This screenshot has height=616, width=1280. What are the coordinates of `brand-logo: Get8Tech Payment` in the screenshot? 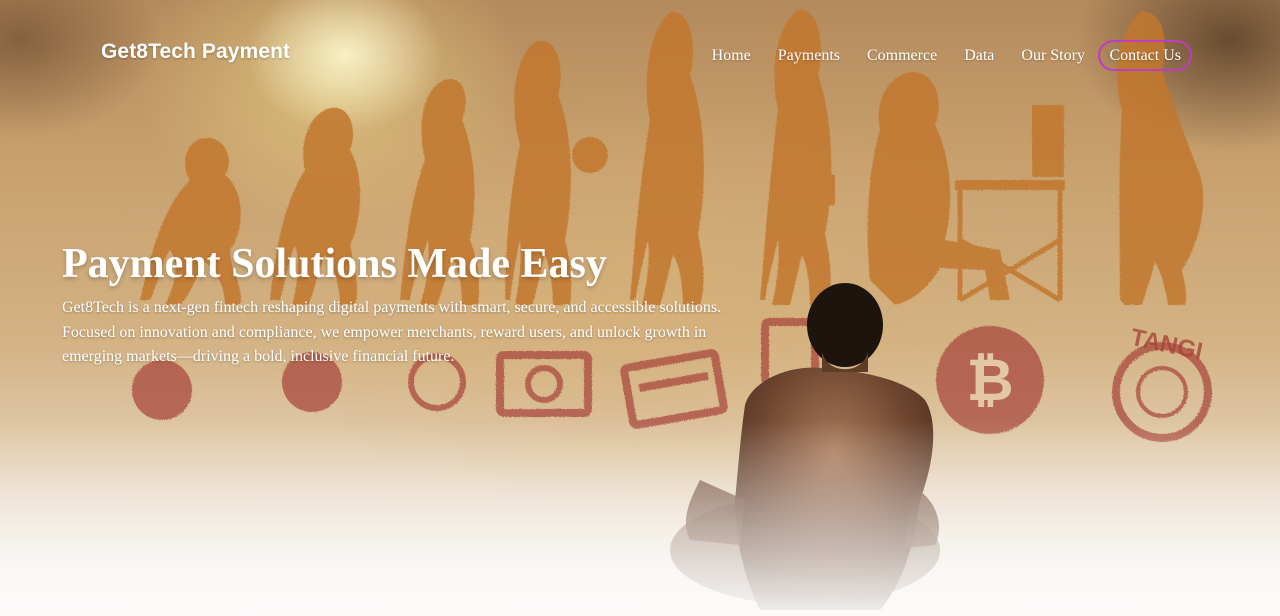 It's located at (195, 52).